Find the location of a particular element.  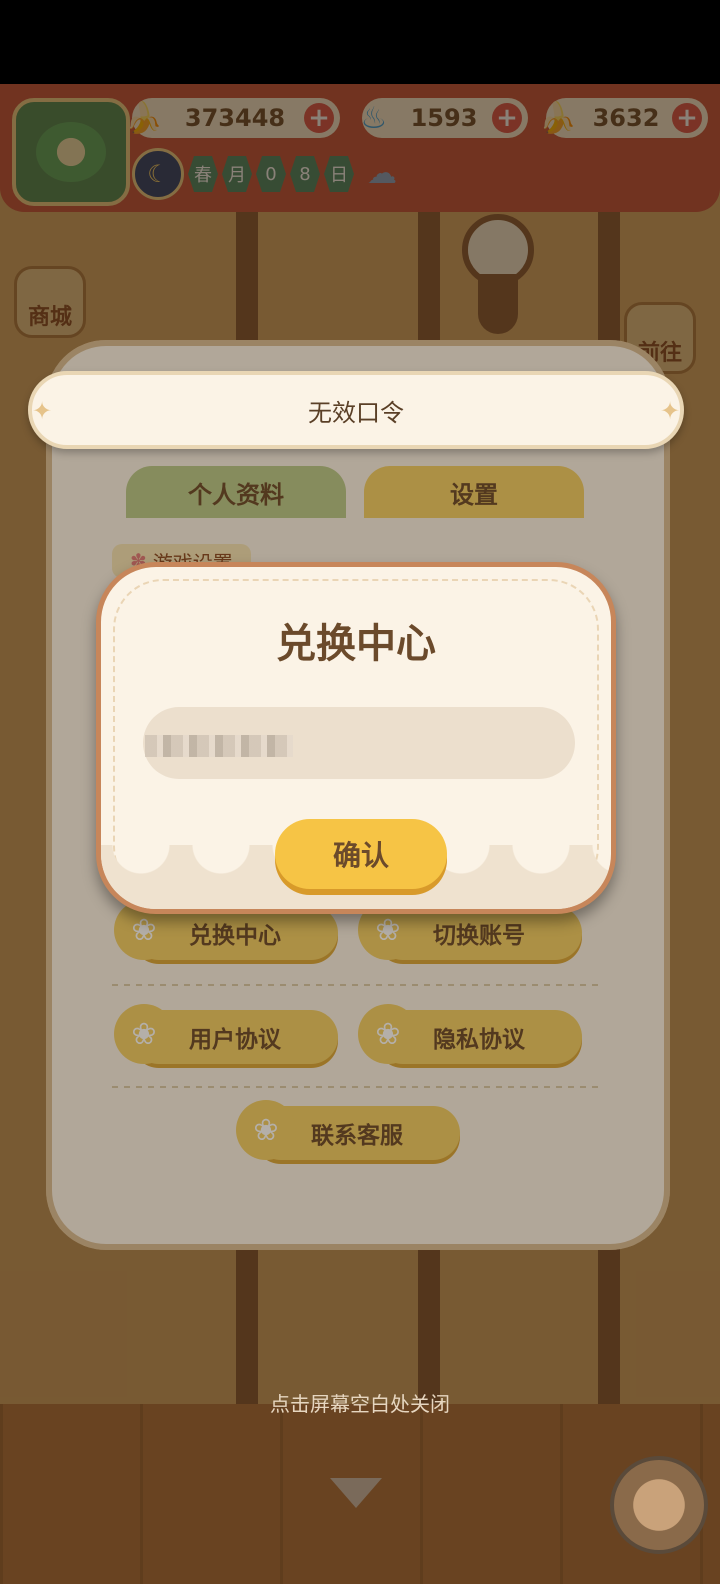

dialog-title: 兑换中心 is located at coordinates (356, 644).